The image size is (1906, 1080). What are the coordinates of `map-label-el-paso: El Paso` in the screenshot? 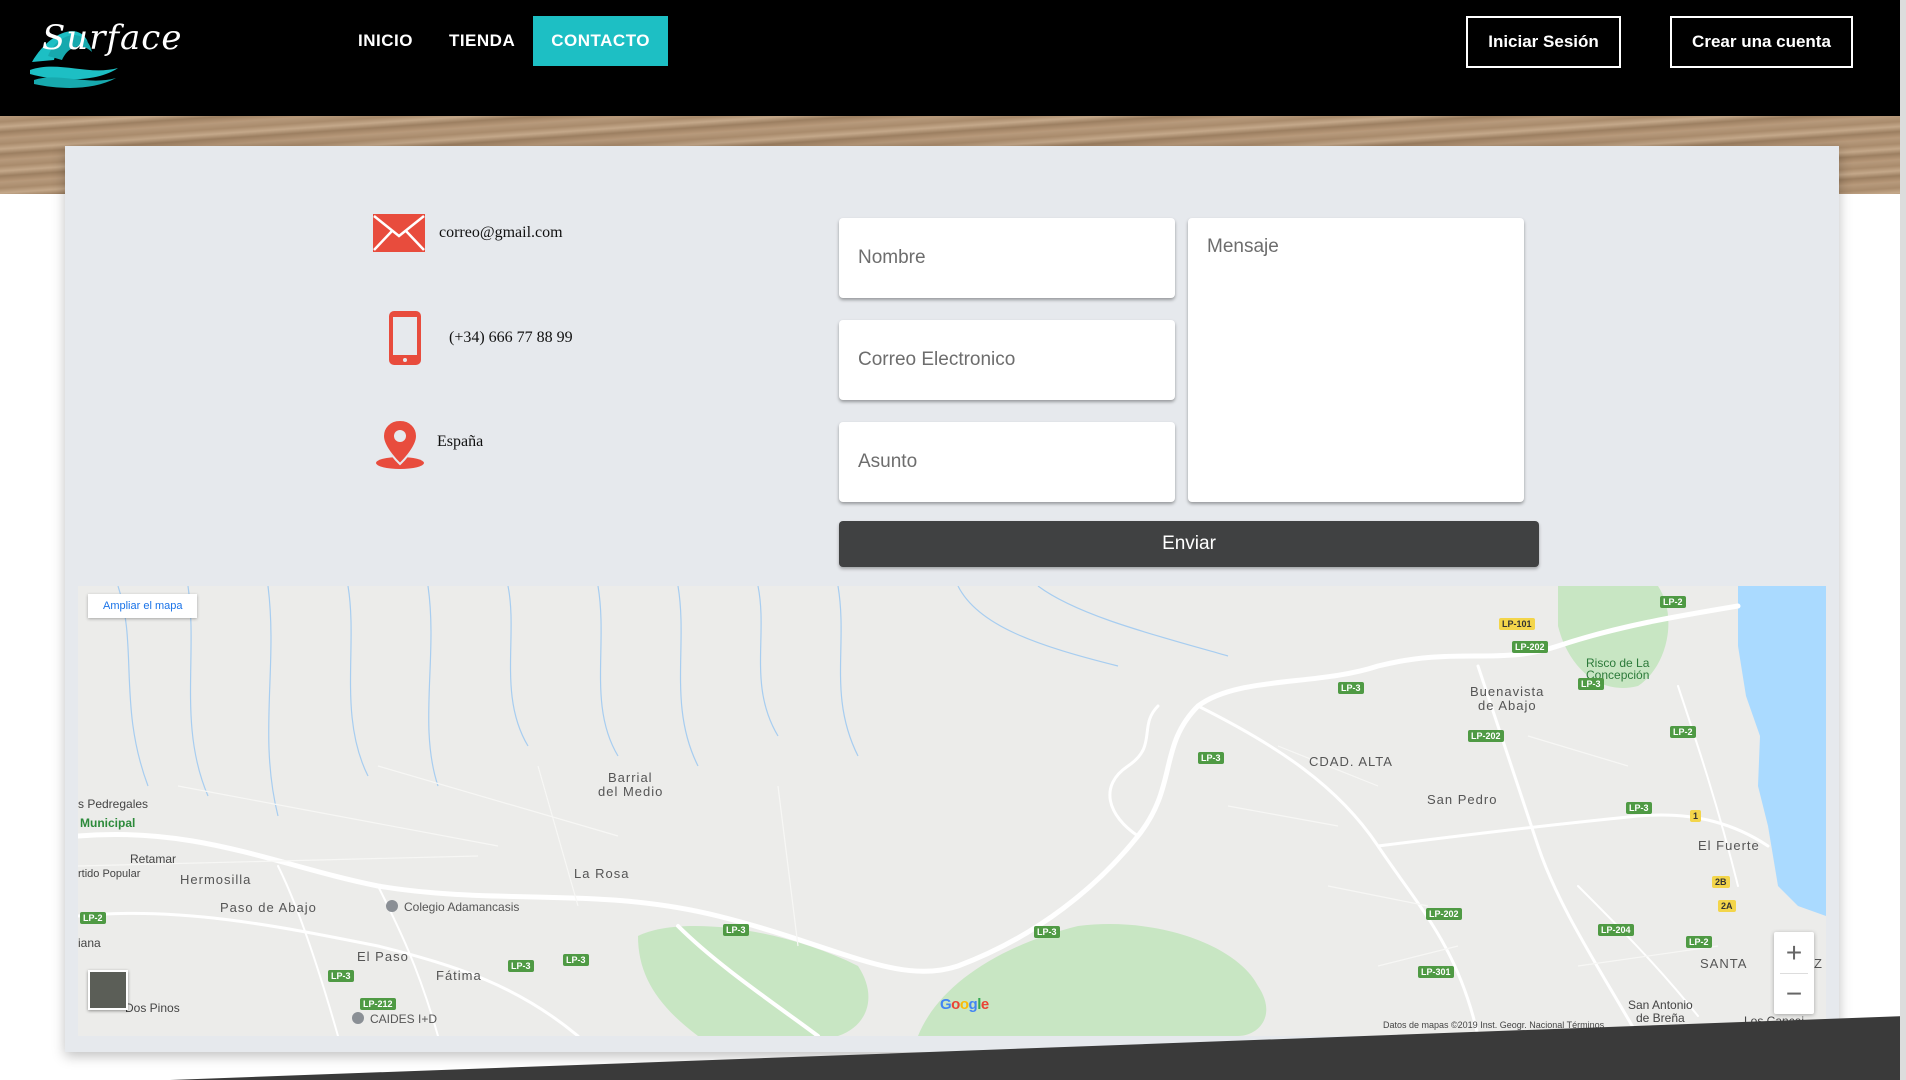 It's located at (383, 956).